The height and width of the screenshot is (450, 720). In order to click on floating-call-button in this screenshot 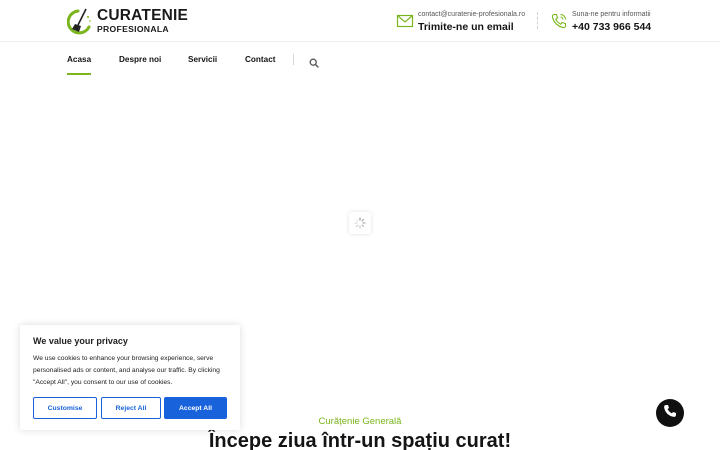, I will do `click(670, 413)`.